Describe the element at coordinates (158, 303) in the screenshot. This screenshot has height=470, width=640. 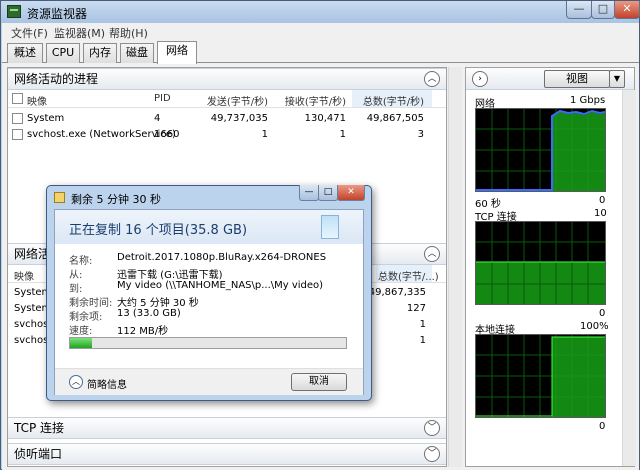
I see `field-time-value: 大约 5 分钟 30 秒` at that location.